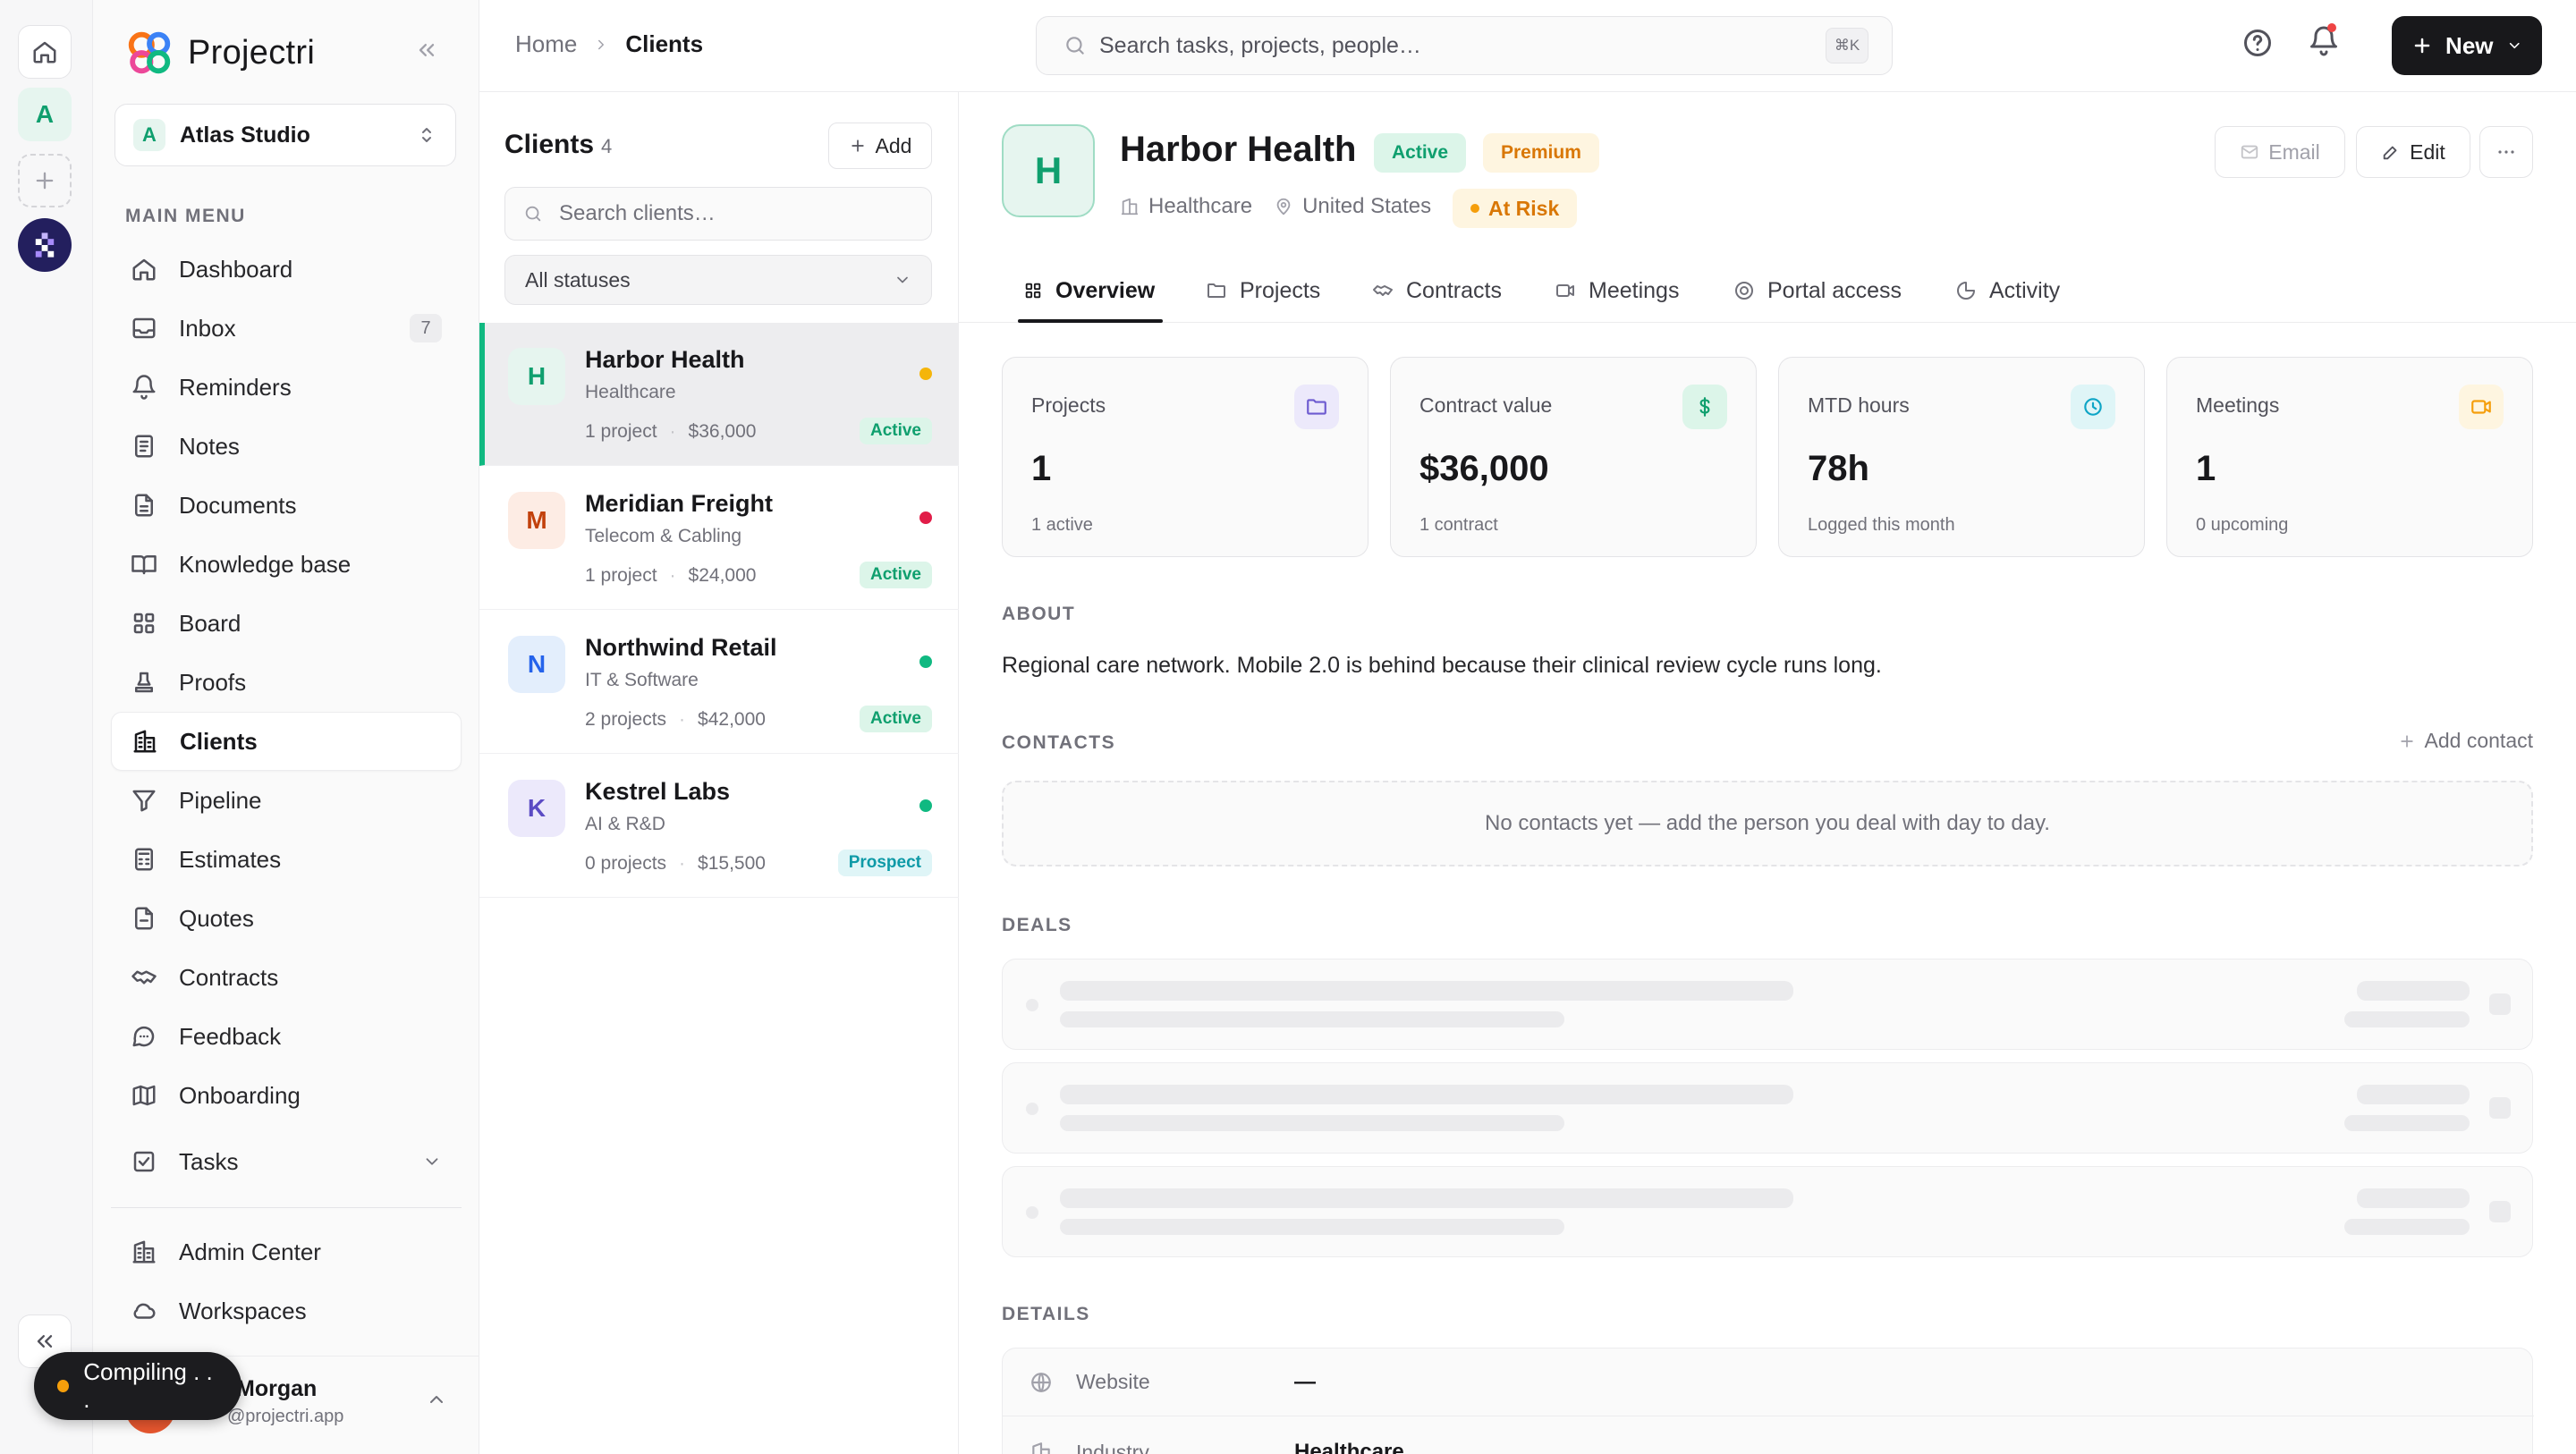 This screenshot has width=2576, height=1454. I want to click on deal-skeleton, so click(1767, 1211).